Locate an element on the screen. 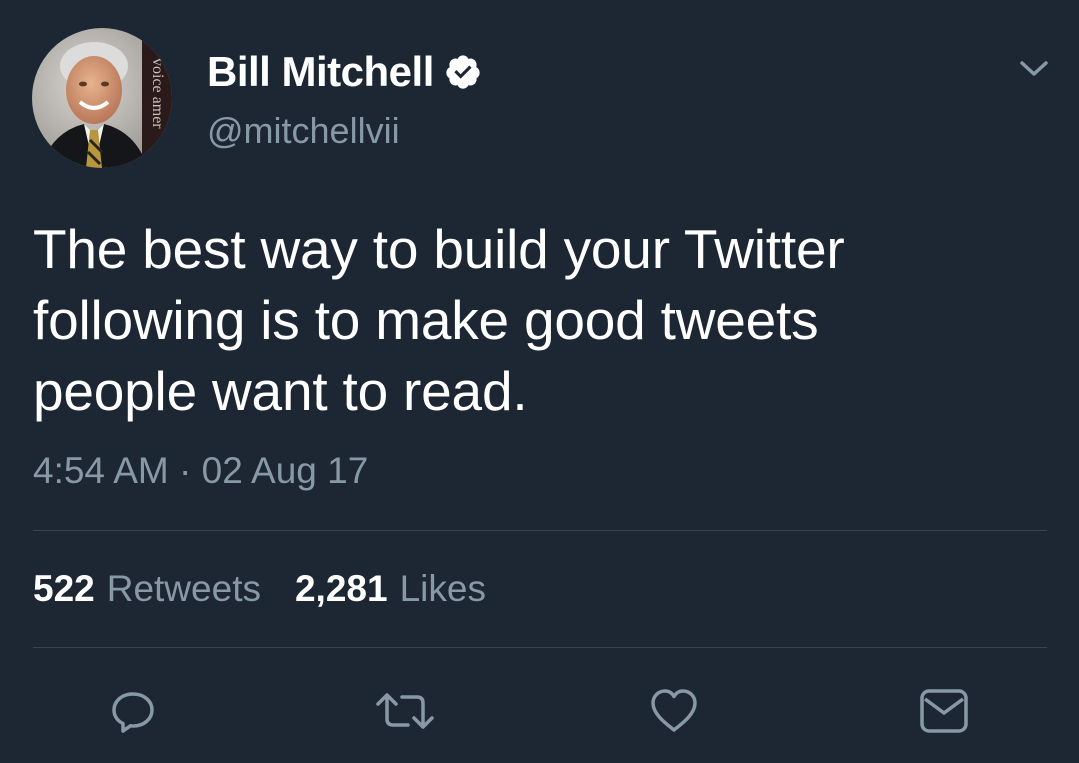 The height and width of the screenshot is (763, 1079). verified-badge-icon is located at coordinates (463, 72).